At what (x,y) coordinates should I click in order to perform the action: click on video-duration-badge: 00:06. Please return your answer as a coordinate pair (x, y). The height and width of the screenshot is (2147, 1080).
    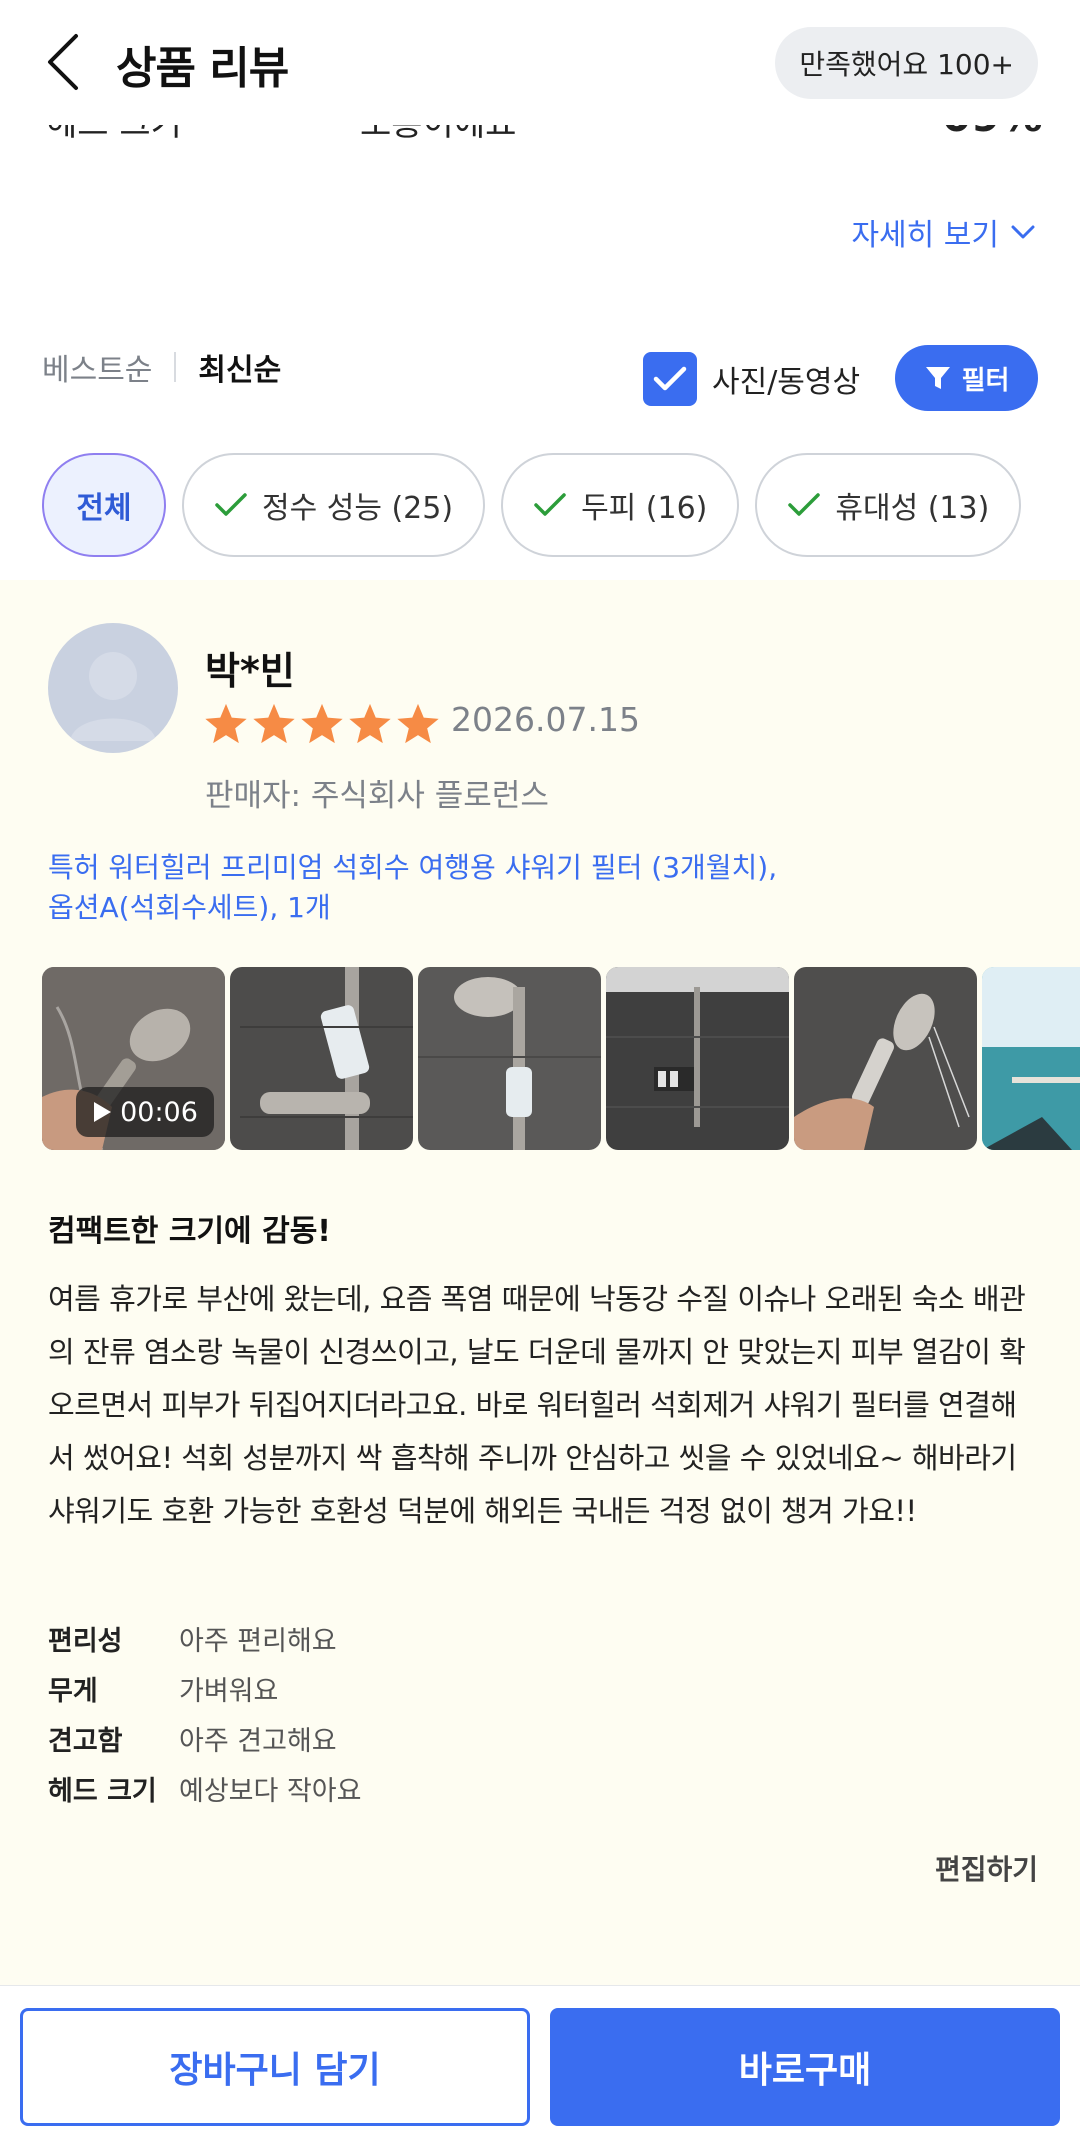
    Looking at the image, I should click on (145, 1112).